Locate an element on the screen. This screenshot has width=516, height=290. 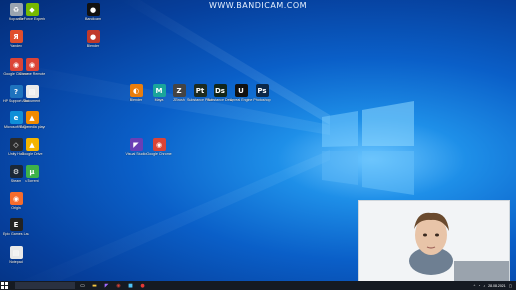
desktop-icon: Я Yandex is located at coordinates (16, 39).